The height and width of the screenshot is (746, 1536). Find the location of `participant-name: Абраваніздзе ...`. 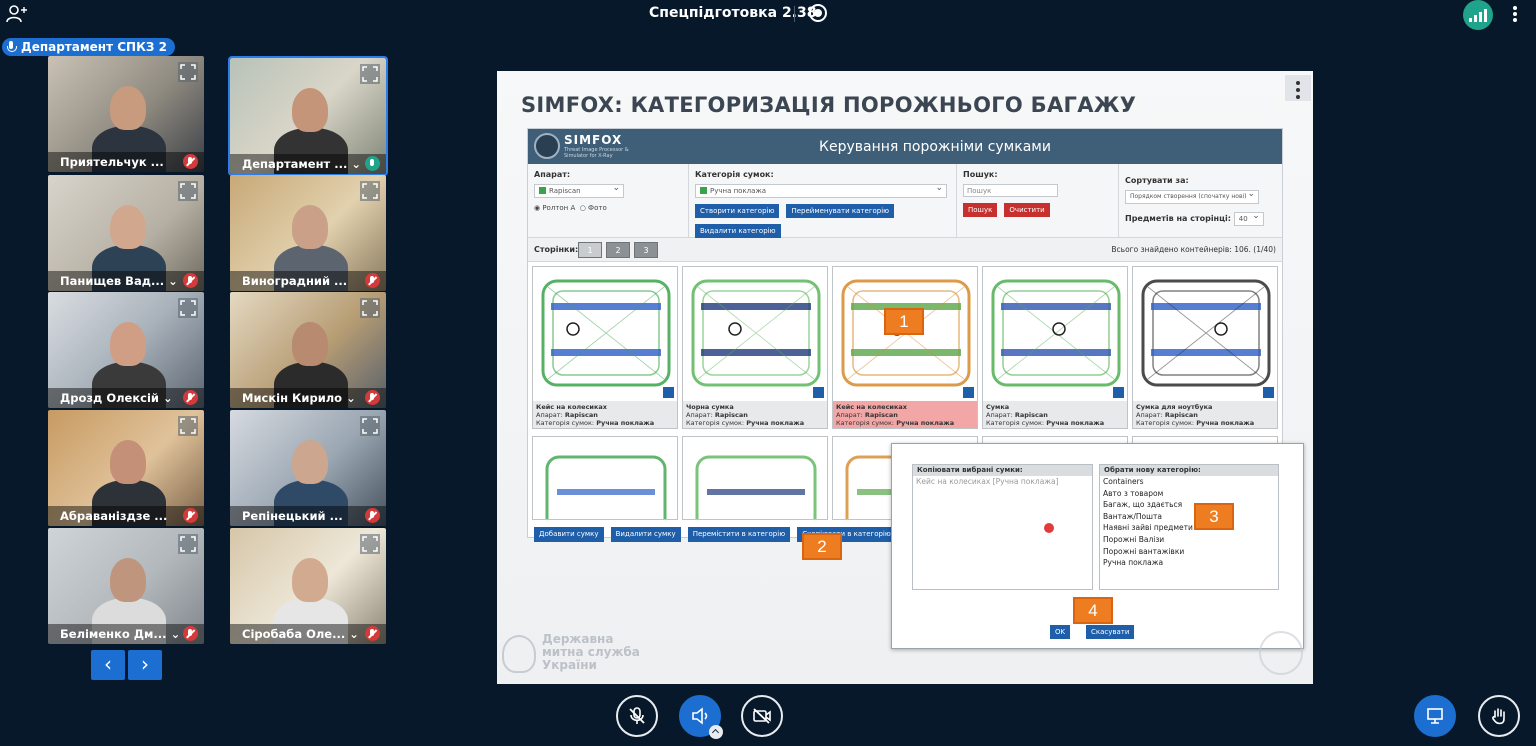

participant-name: Абраваніздзе ... is located at coordinates (126, 516).